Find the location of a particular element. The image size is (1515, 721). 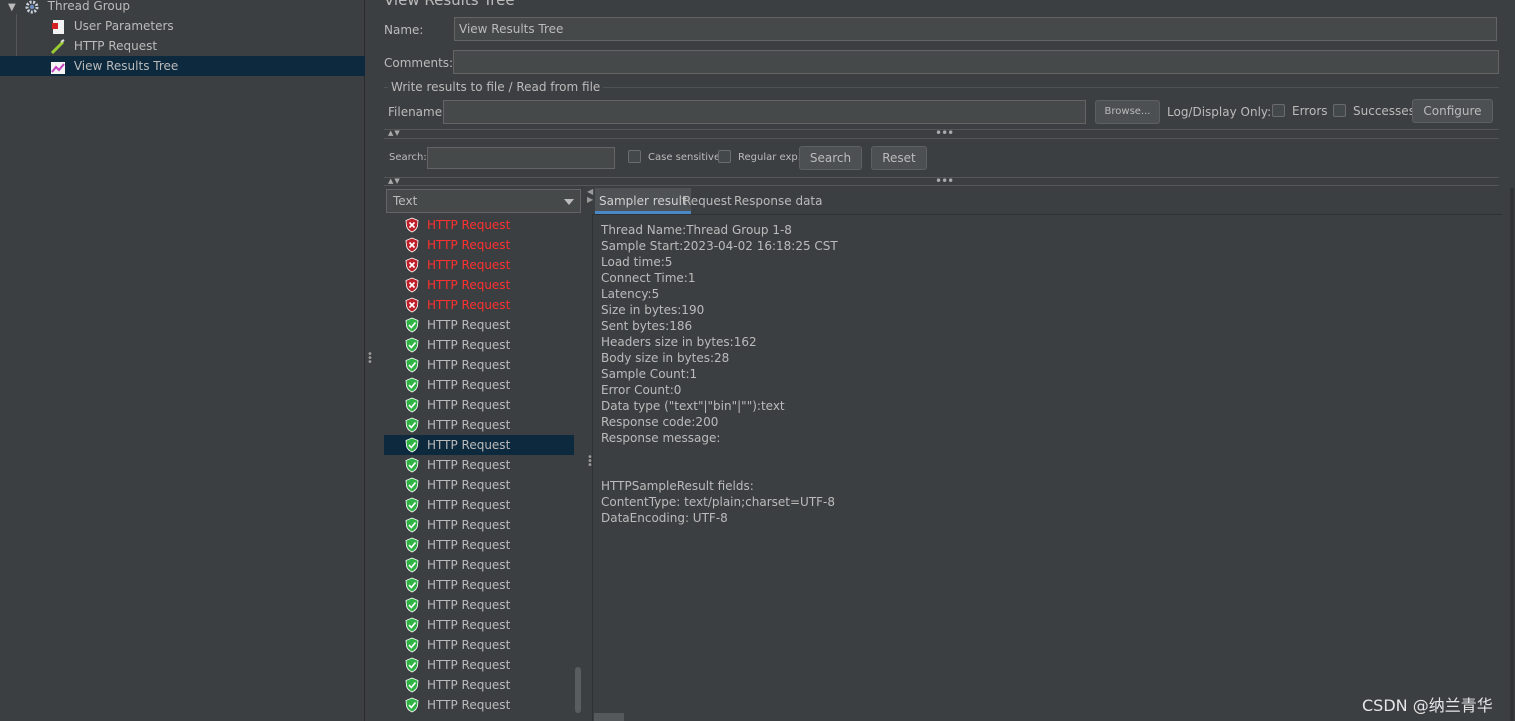

regular-exp-checkbox is located at coordinates (724, 156).